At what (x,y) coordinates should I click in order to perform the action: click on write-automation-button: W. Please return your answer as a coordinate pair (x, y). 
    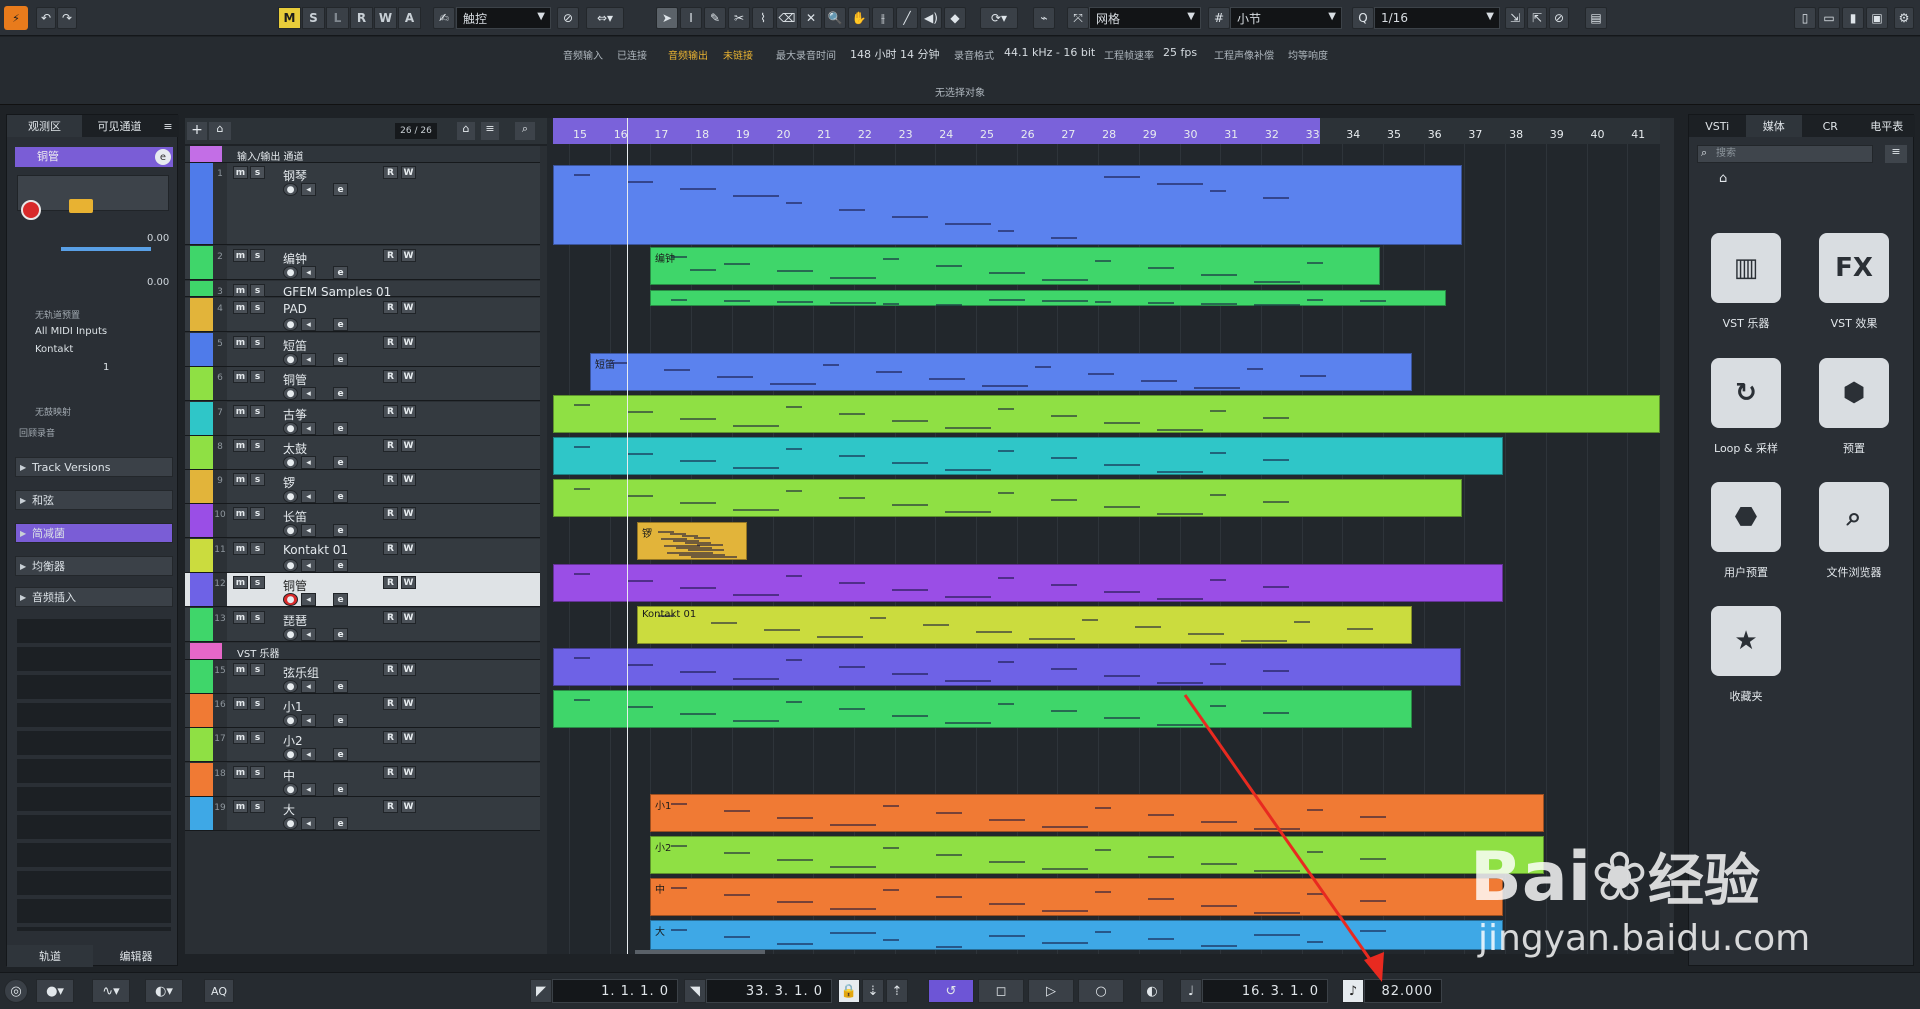
    Looking at the image, I should click on (385, 18).